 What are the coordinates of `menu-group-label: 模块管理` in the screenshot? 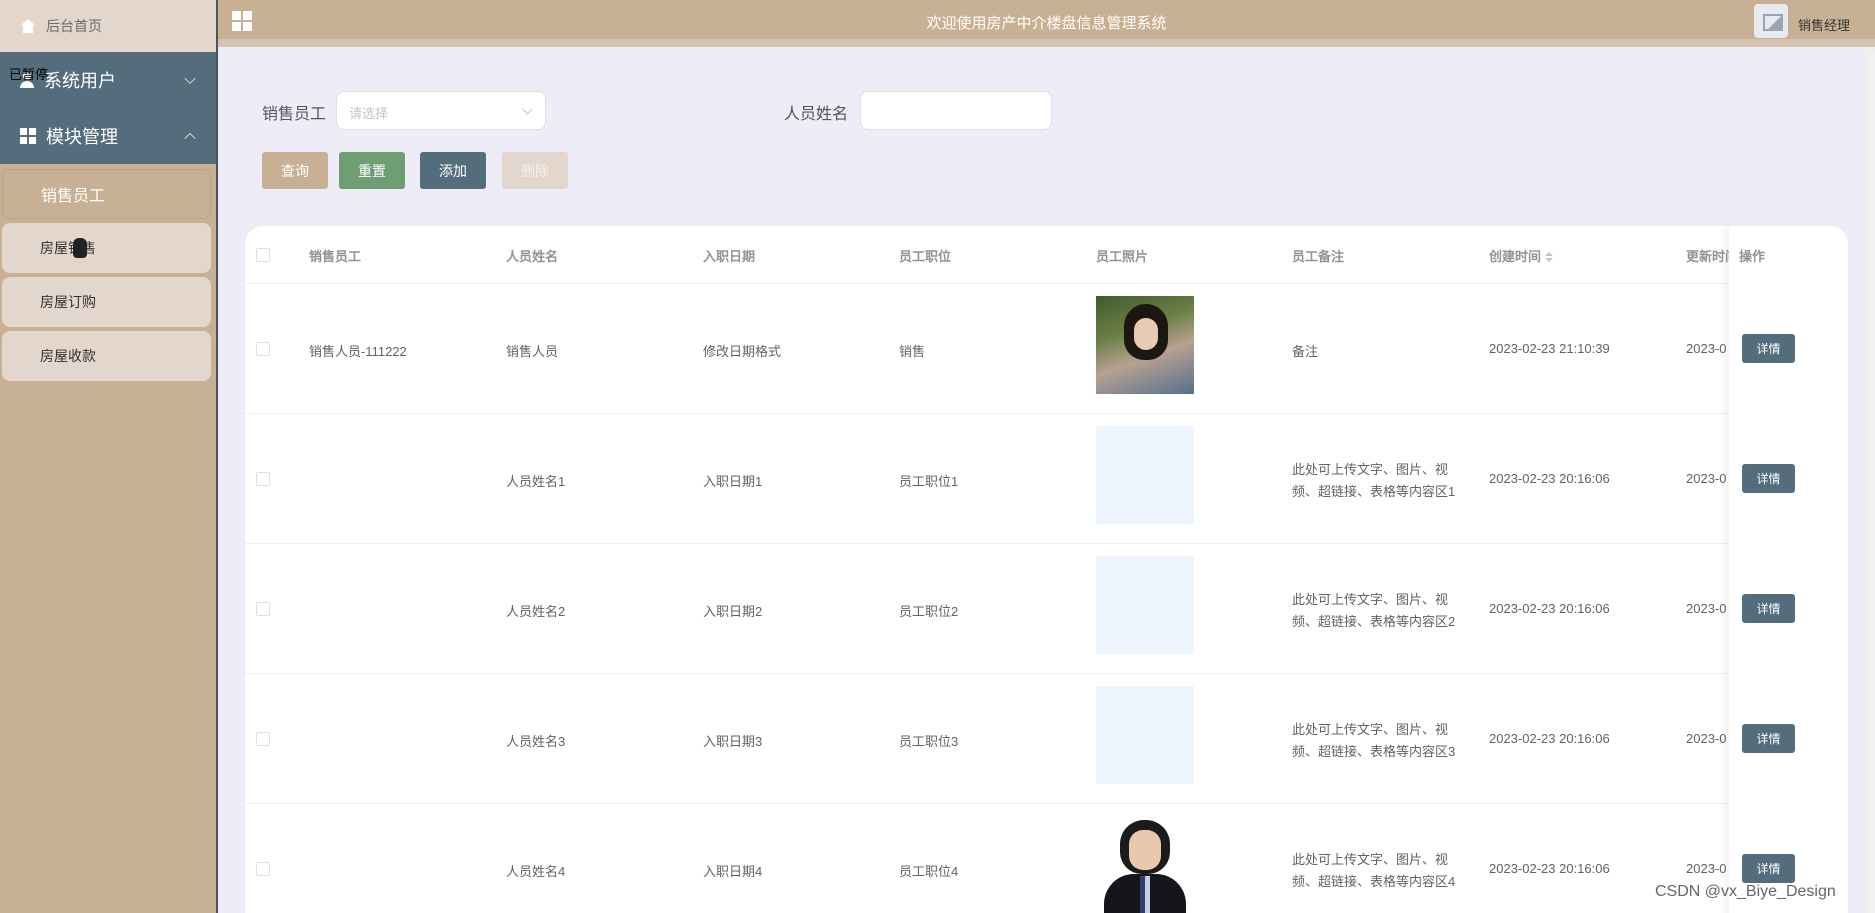 It's located at (82, 137).